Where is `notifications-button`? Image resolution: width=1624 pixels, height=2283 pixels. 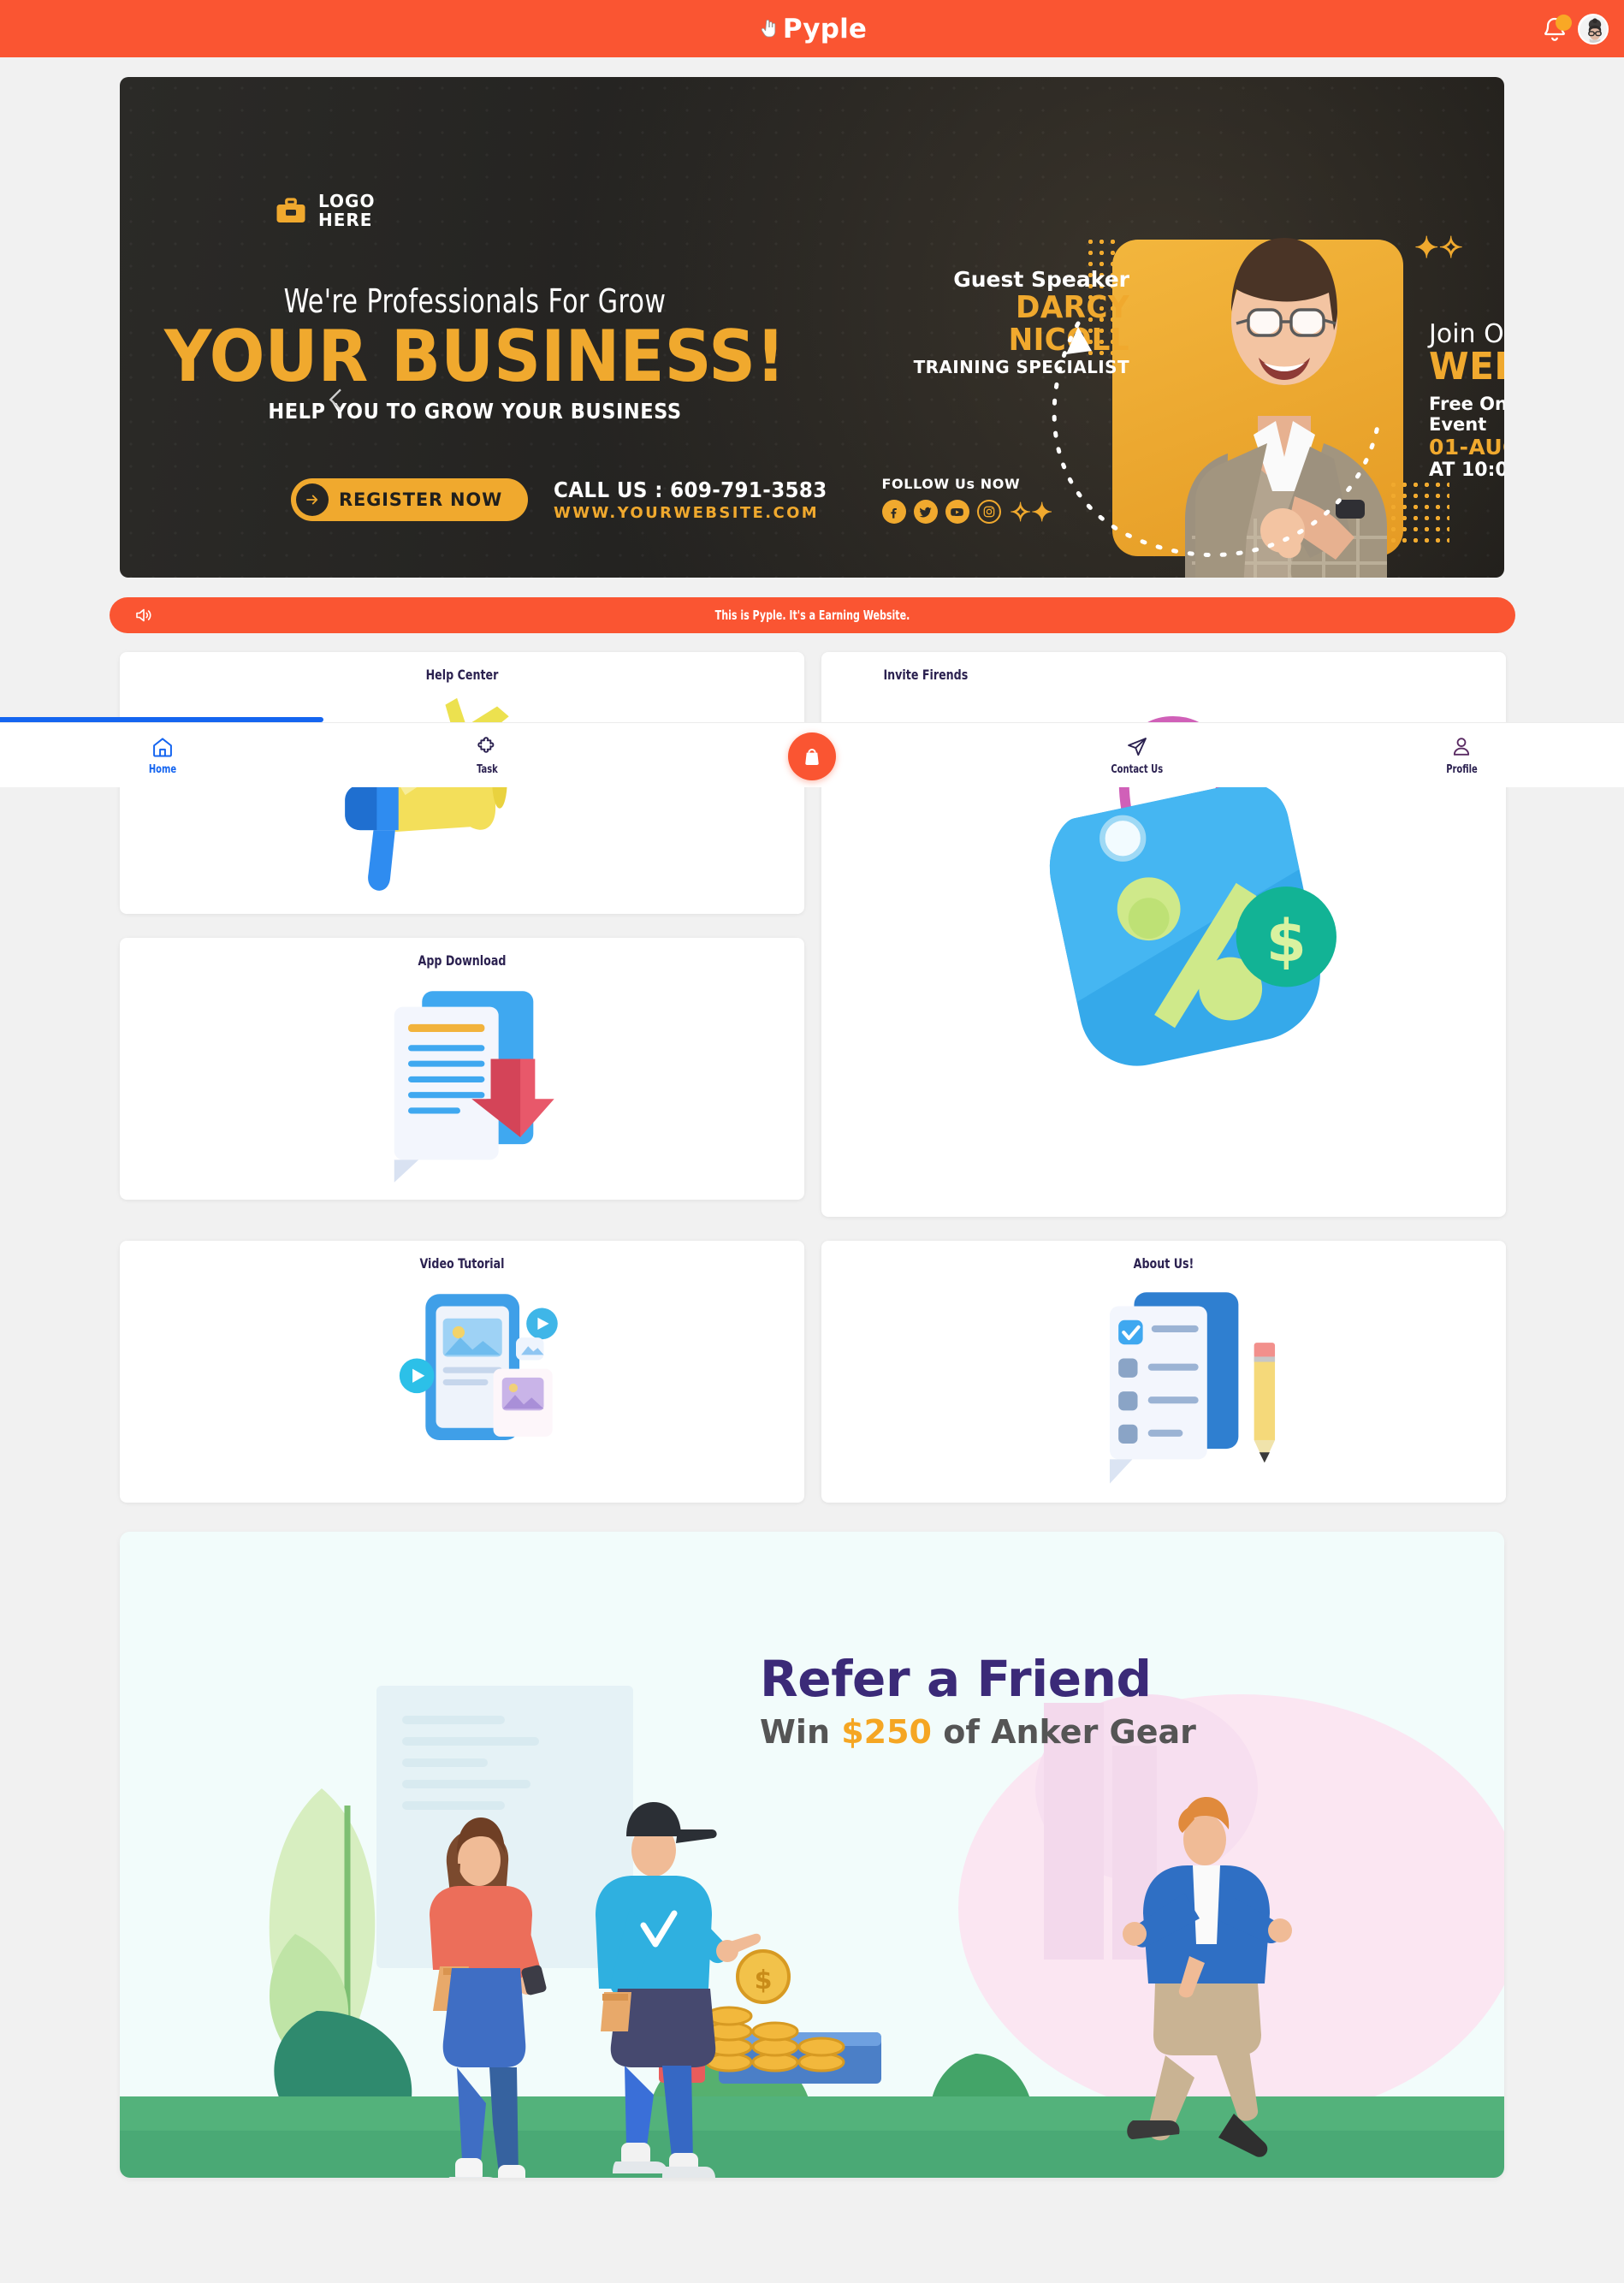 notifications-button is located at coordinates (1556, 29).